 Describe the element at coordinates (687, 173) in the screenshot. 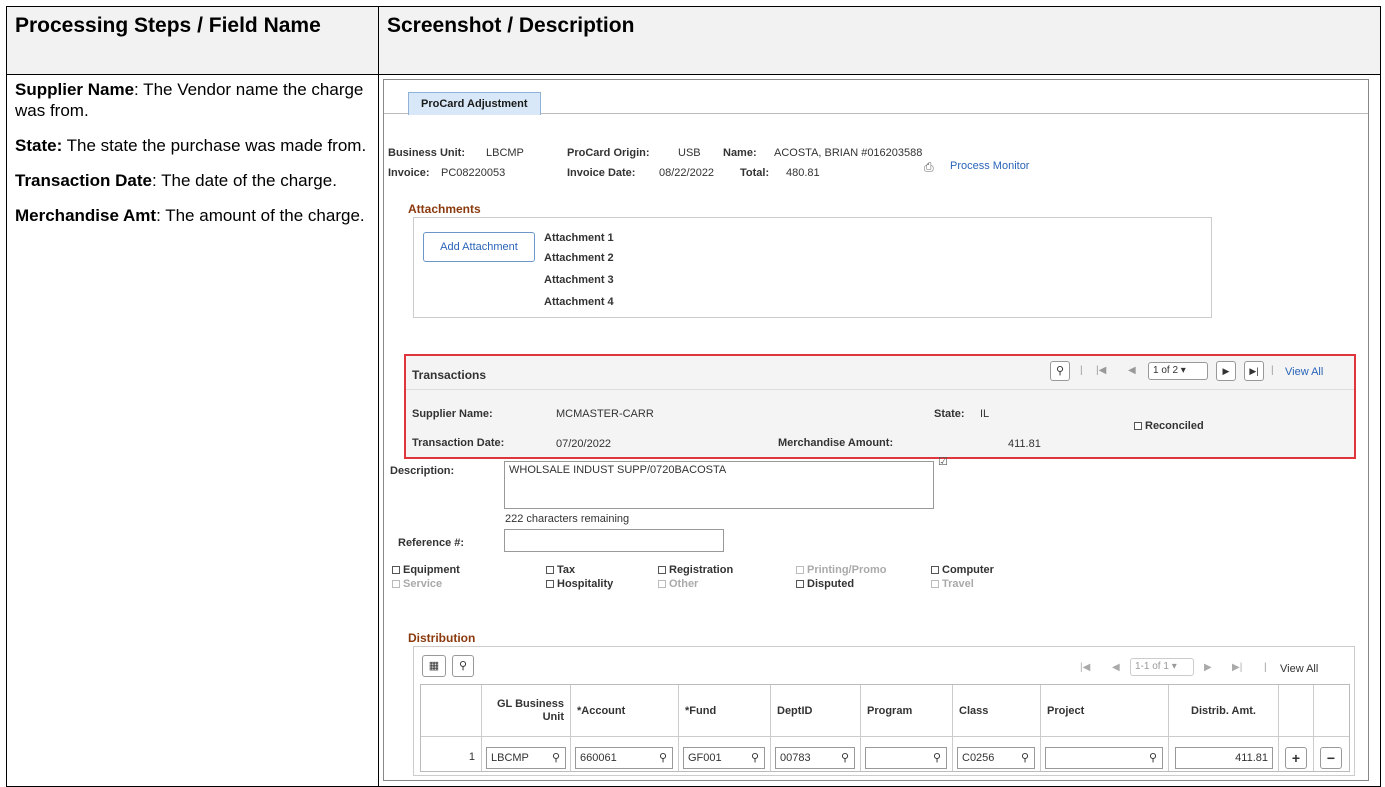

I see `invoice-date-value: 08/22/2022` at that location.